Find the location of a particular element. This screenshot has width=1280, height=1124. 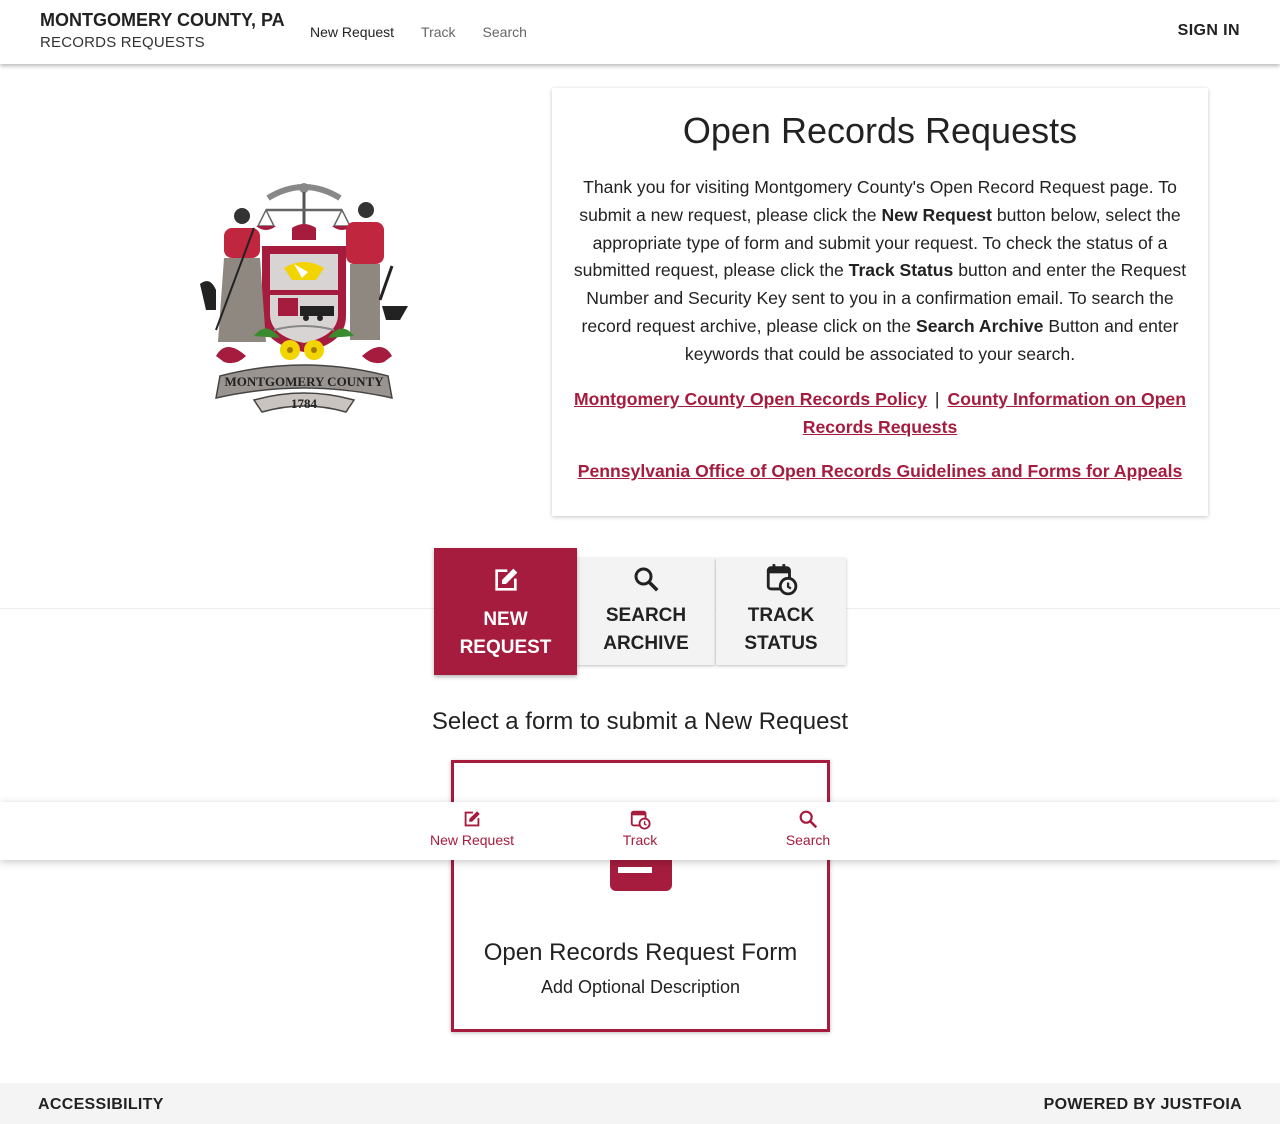

sign-in-button: SIGN IN is located at coordinates (1209, 31).